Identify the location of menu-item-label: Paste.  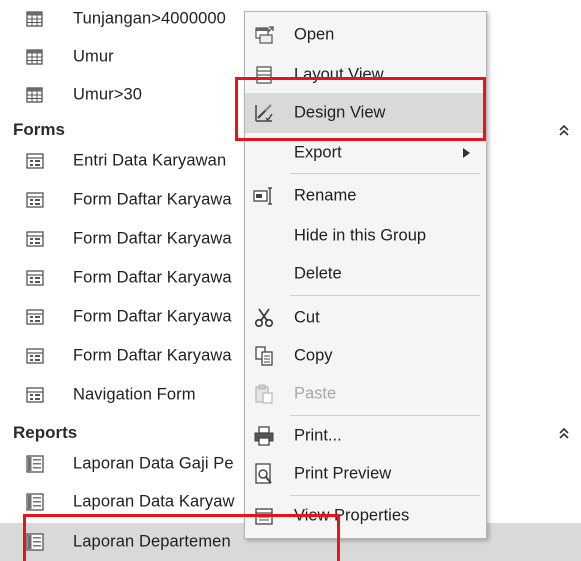
(315, 393).